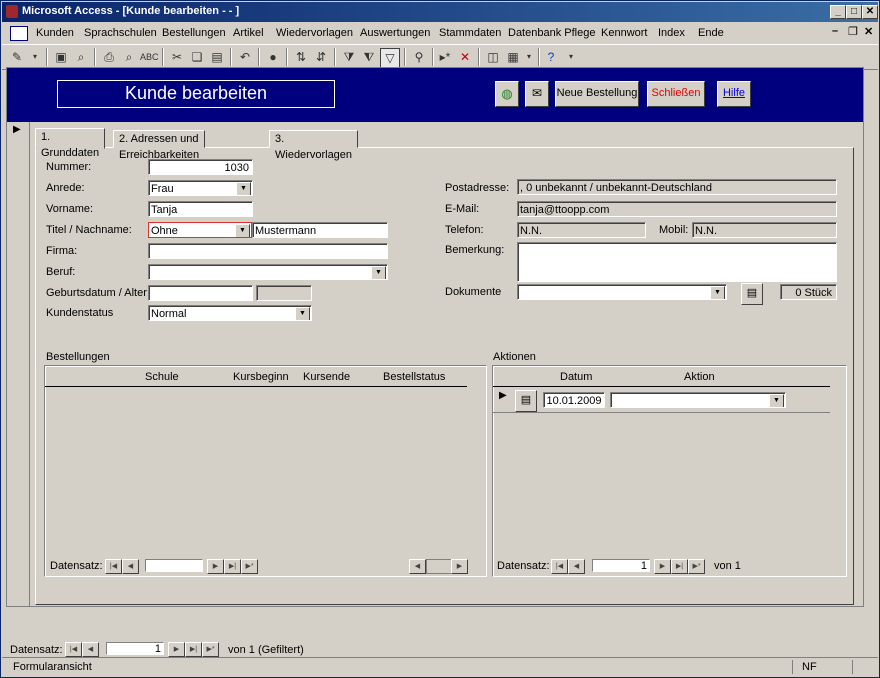 This screenshot has width=880, height=678. Describe the element at coordinates (248, 33) in the screenshot. I see `menu-artikel: Artikel` at that location.